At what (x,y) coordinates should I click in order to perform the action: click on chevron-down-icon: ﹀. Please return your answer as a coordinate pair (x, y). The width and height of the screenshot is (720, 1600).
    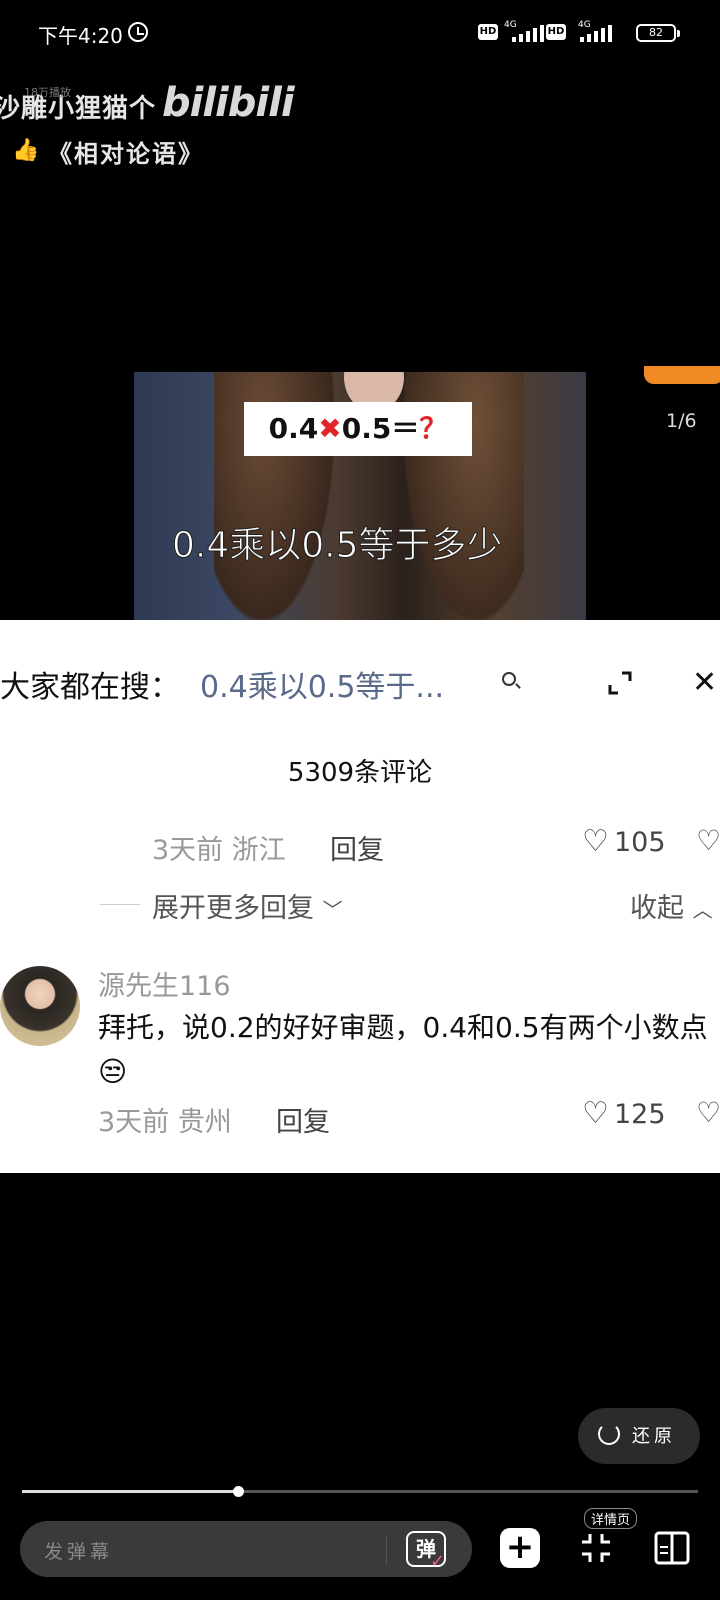
    Looking at the image, I should click on (332, 910).